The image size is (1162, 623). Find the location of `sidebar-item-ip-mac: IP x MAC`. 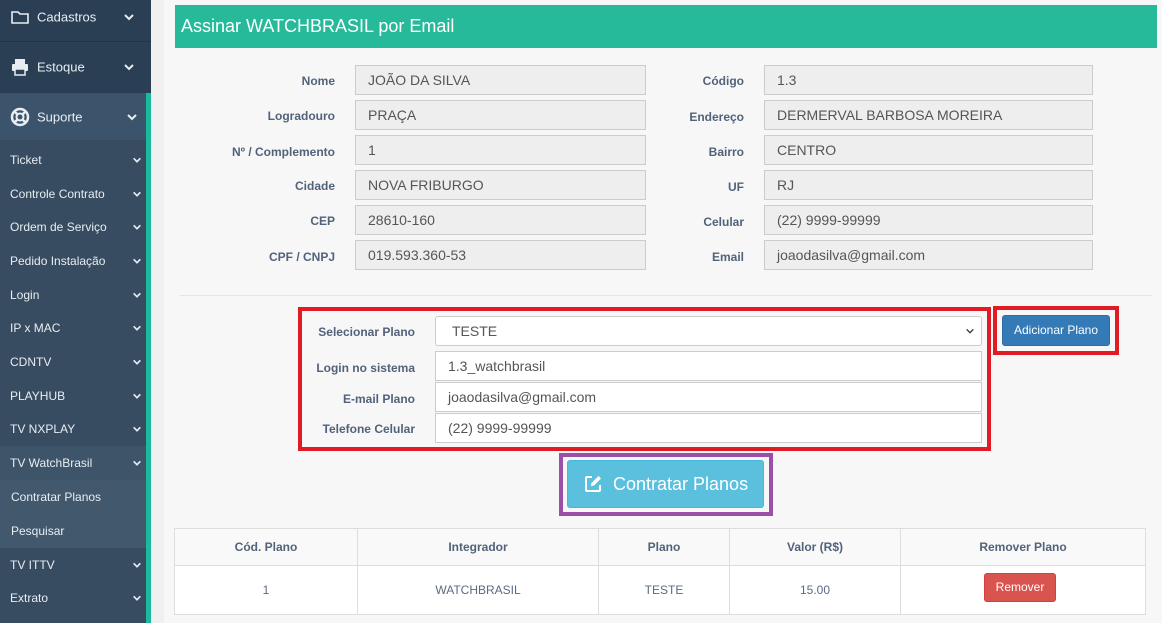

sidebar-item-ip-mac: IP x MAC is located at coordinates (73, 328).